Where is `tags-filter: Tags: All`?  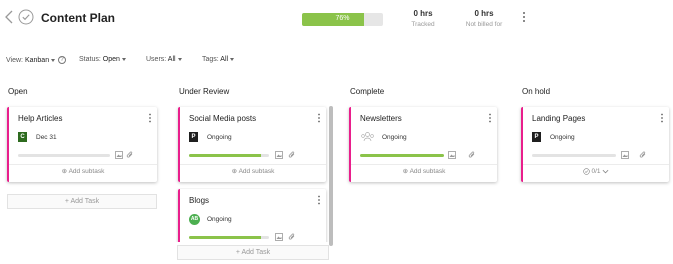
tags-filter: Tags: All is located at coordinates (218, 59).